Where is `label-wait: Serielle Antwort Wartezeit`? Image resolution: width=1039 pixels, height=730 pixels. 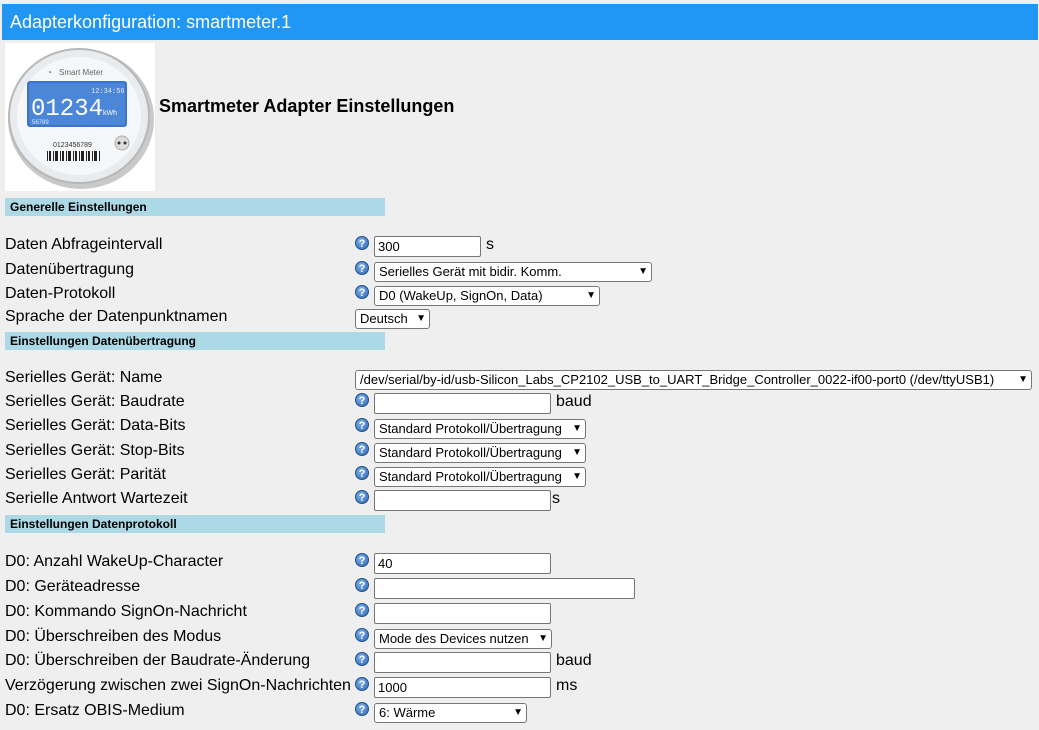 label-wait: Serielle Antwort Wartezeit is located at coordinates (96, 498).